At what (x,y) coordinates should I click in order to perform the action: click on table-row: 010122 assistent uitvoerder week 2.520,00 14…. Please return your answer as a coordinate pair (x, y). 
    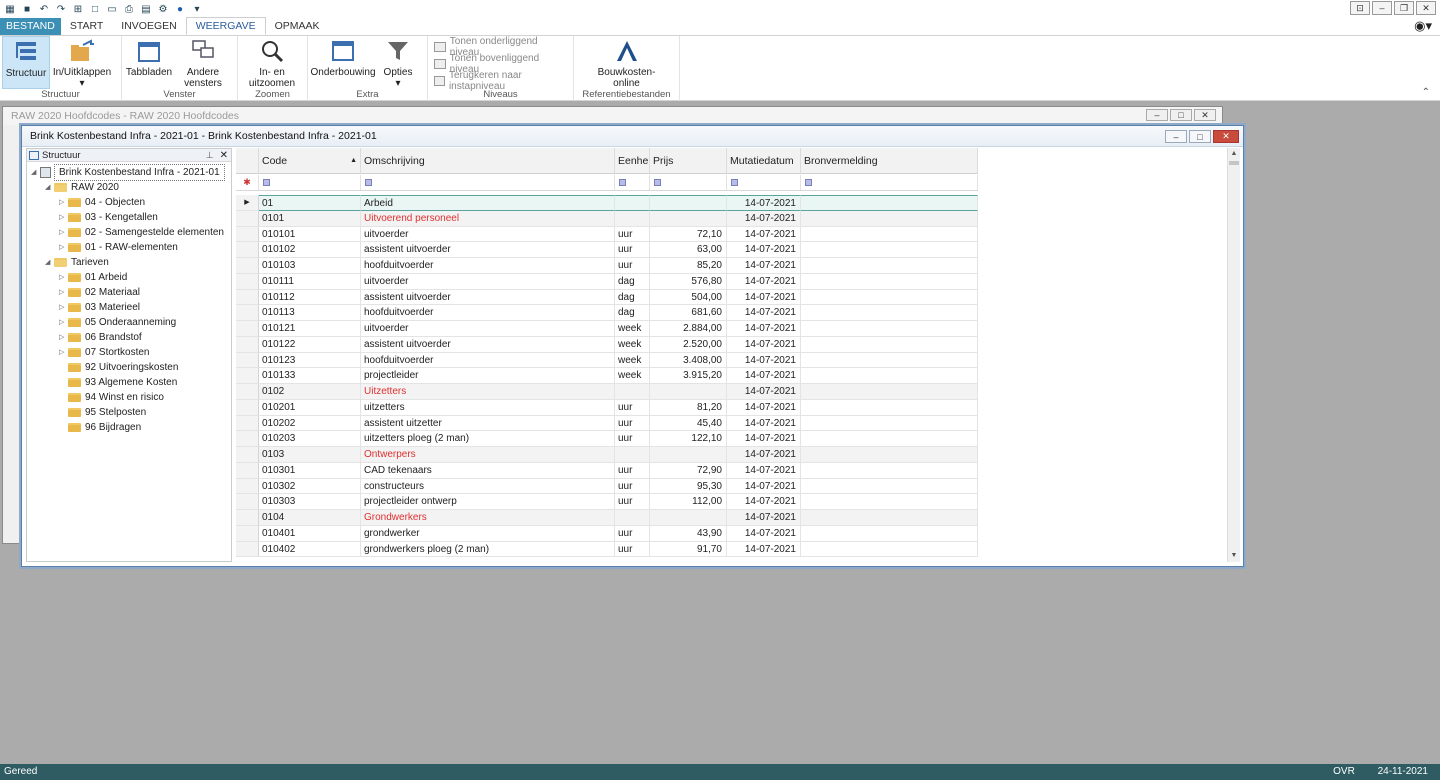
    Looking at the image, I should click on (607, 344).